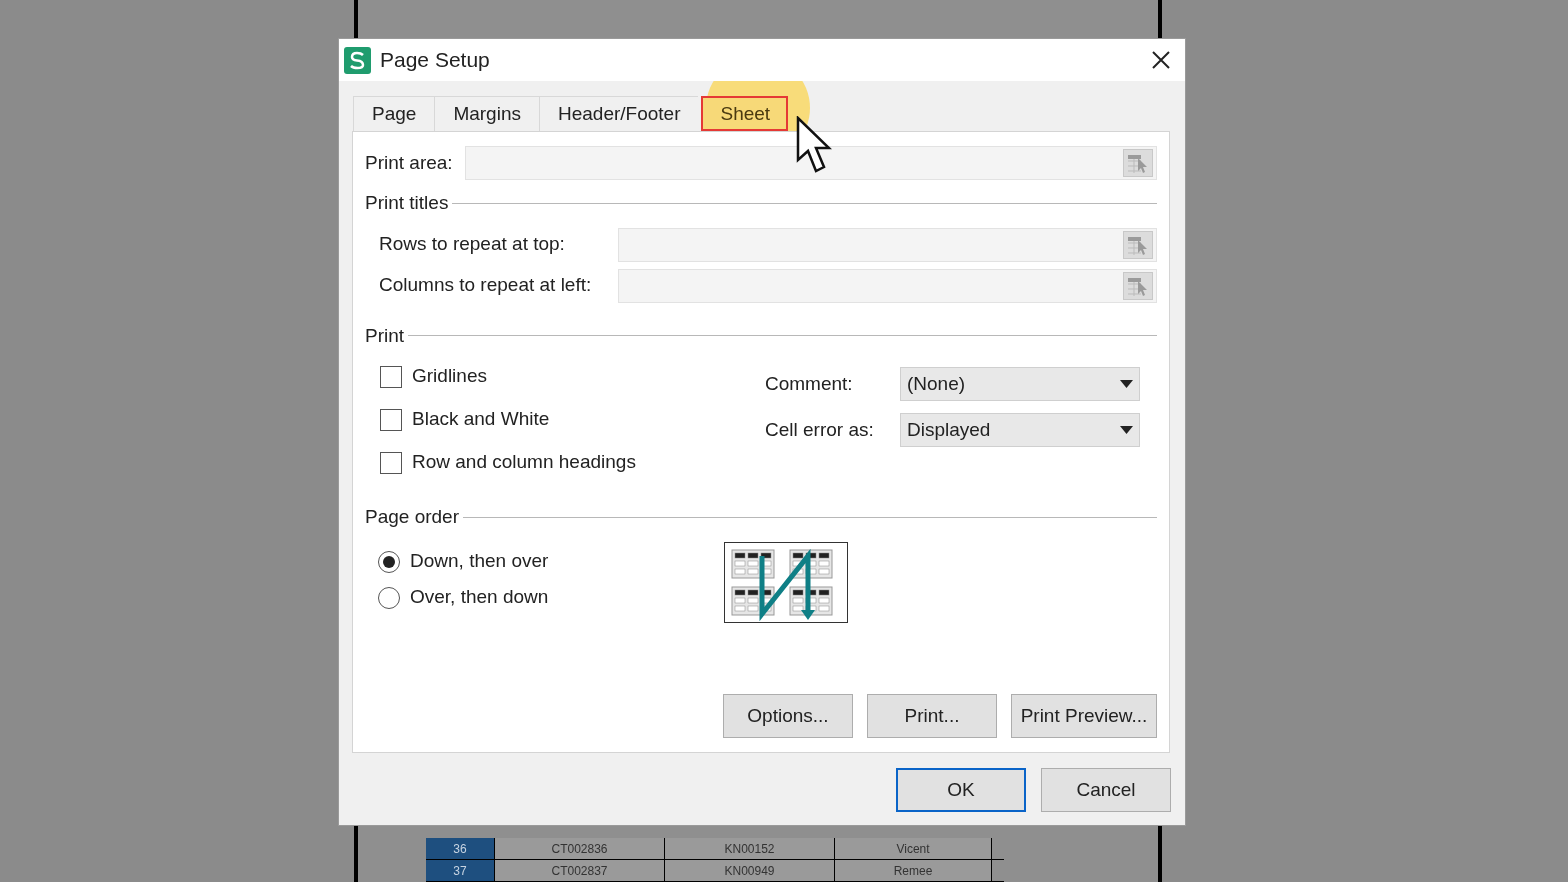  What do you see at coordinates (579, 870) in the screenshot?
I see `table-cell: CT002837` at bounding box center [579, 870].